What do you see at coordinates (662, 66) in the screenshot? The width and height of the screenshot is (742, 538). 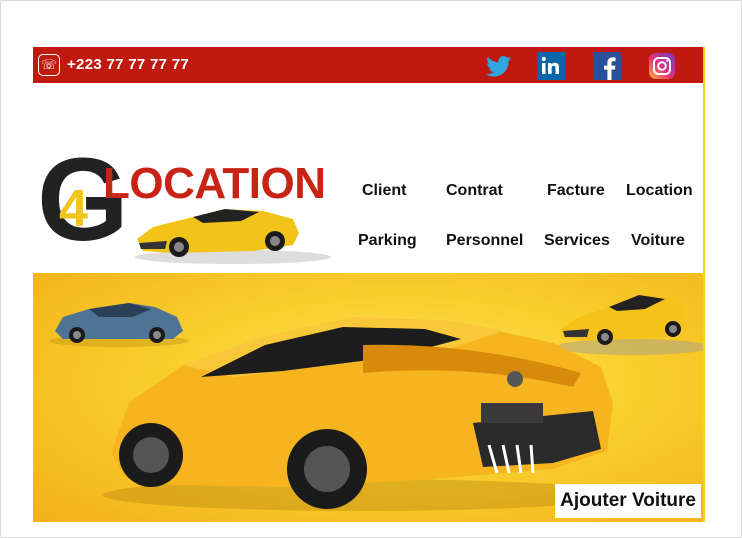 I see `instagram-icon` at bounding box center [662, 66].